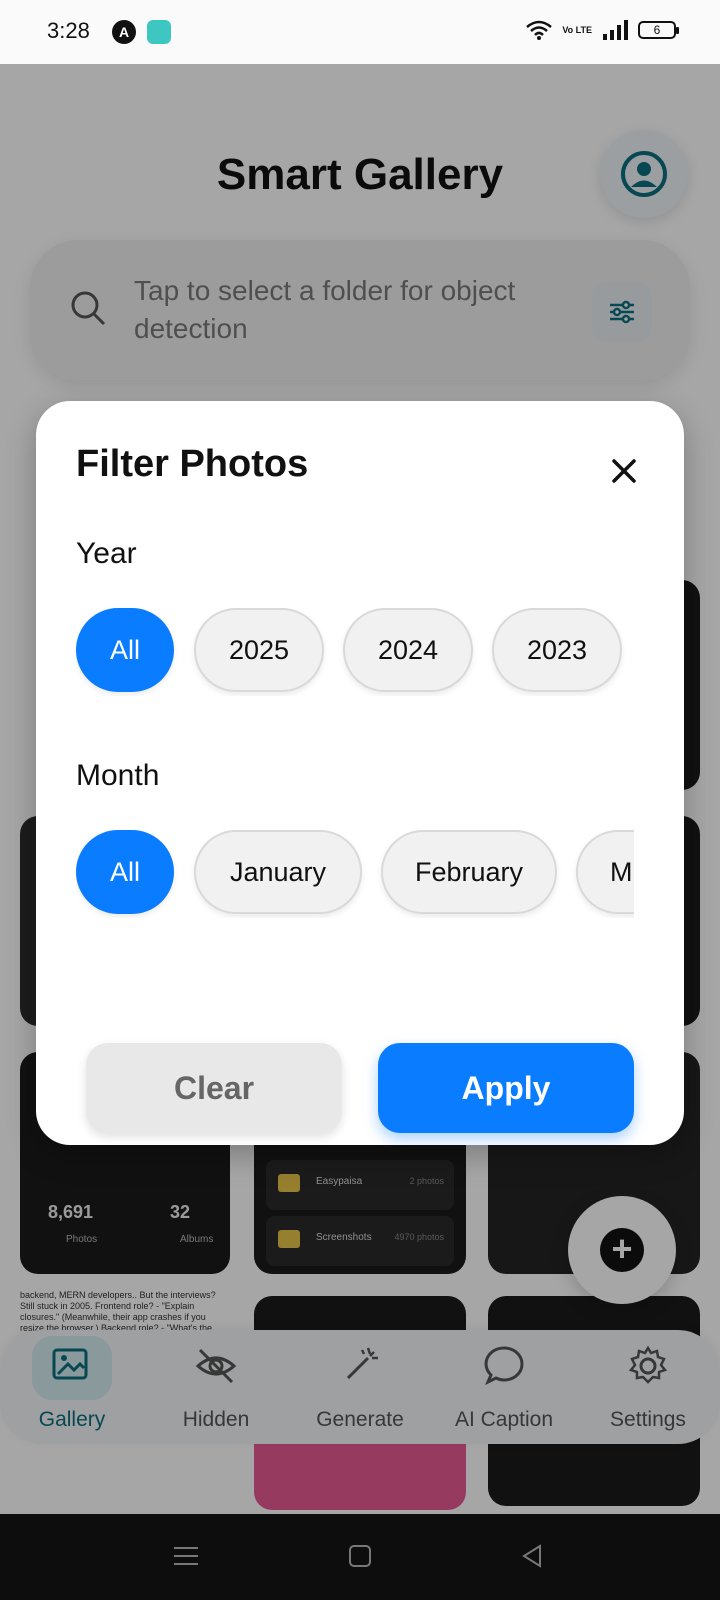 The height and width of the screenshot is (1600, 720). I want to click on back-icon, so click(532, 1556).